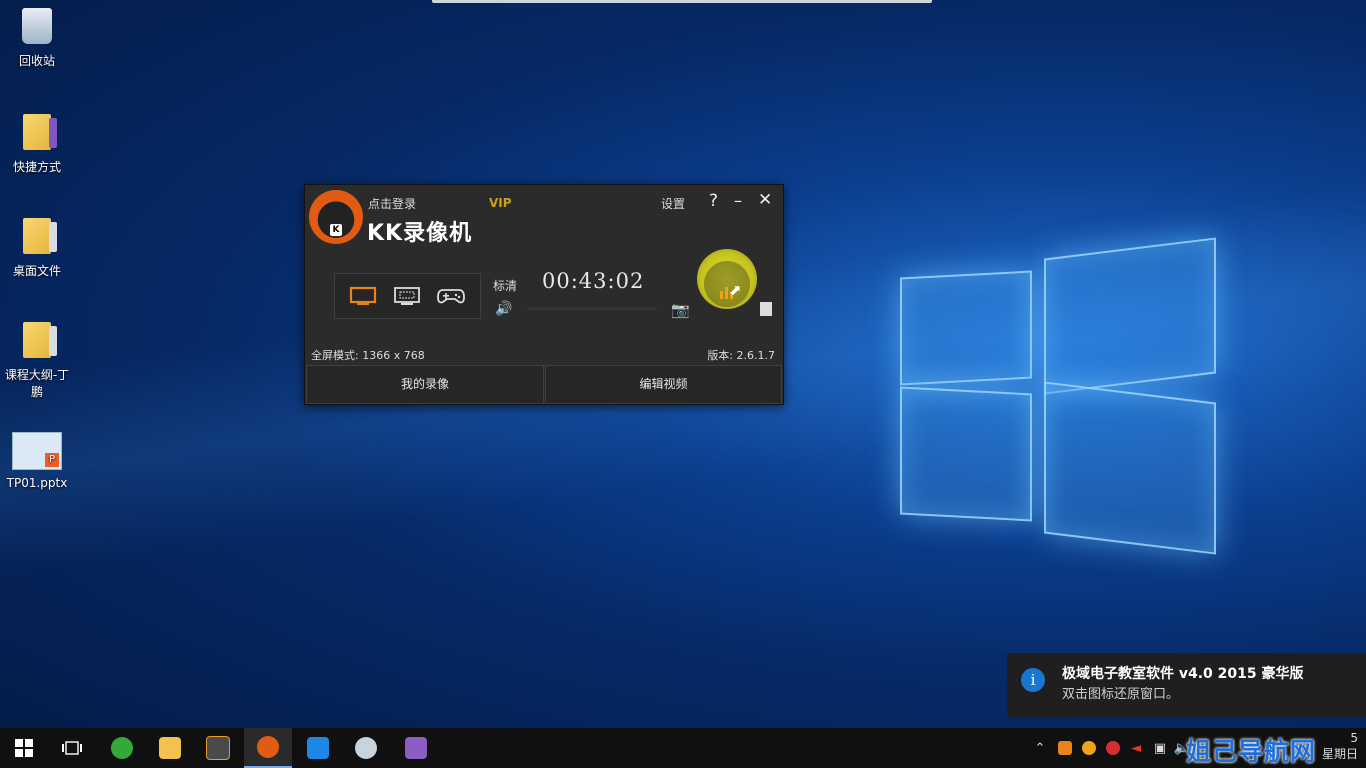  What do you see at coordinates (1186, 685) in the screenshot?
I see `notification-toast: i 极域电子教室软件 v4.0 2015 豪华版 双击图标还原窗口。` at bounding box center [1186, 685].